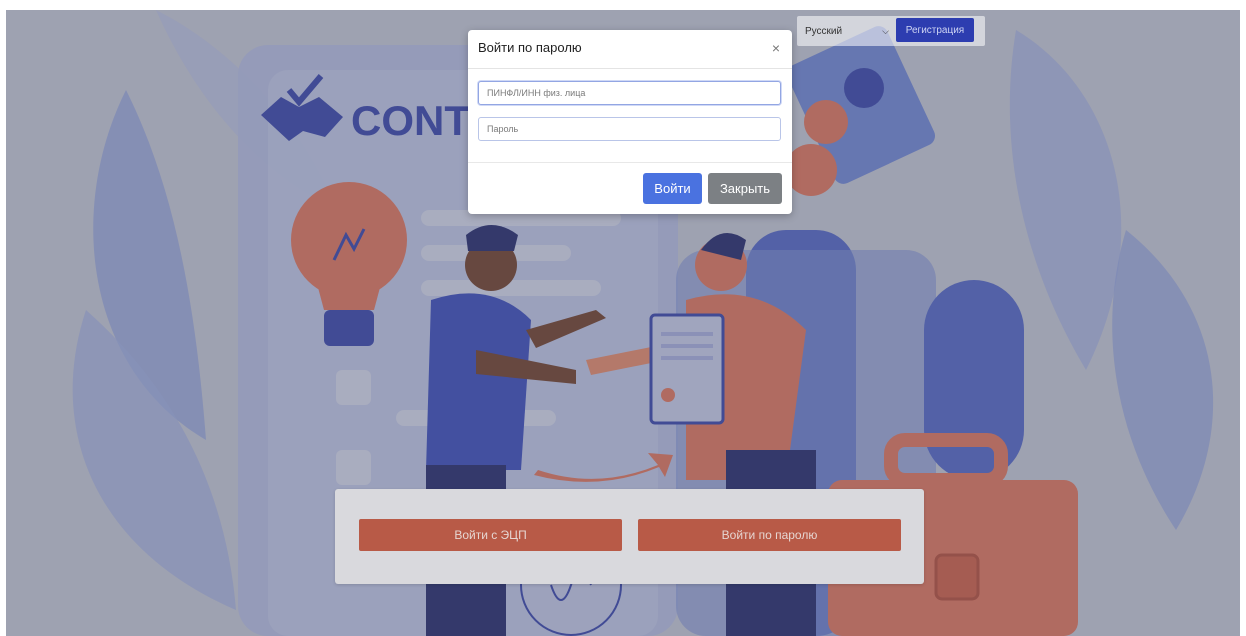  What do you see at coordinates (672, 188) in the screenshot?
I see `submit-button: Войти` at bounding box center [672, 188].